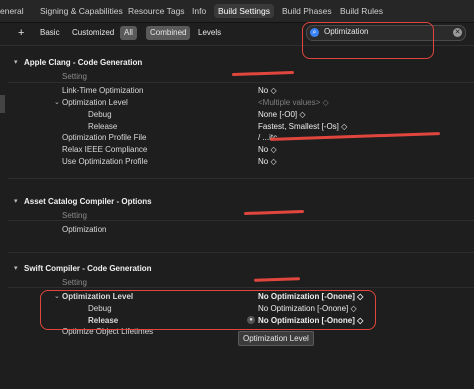  Describe the element at coordinates (104, 149) in the screenshot. I see `setting-relax-ieee: Relax IEEE Compliance` at that location.